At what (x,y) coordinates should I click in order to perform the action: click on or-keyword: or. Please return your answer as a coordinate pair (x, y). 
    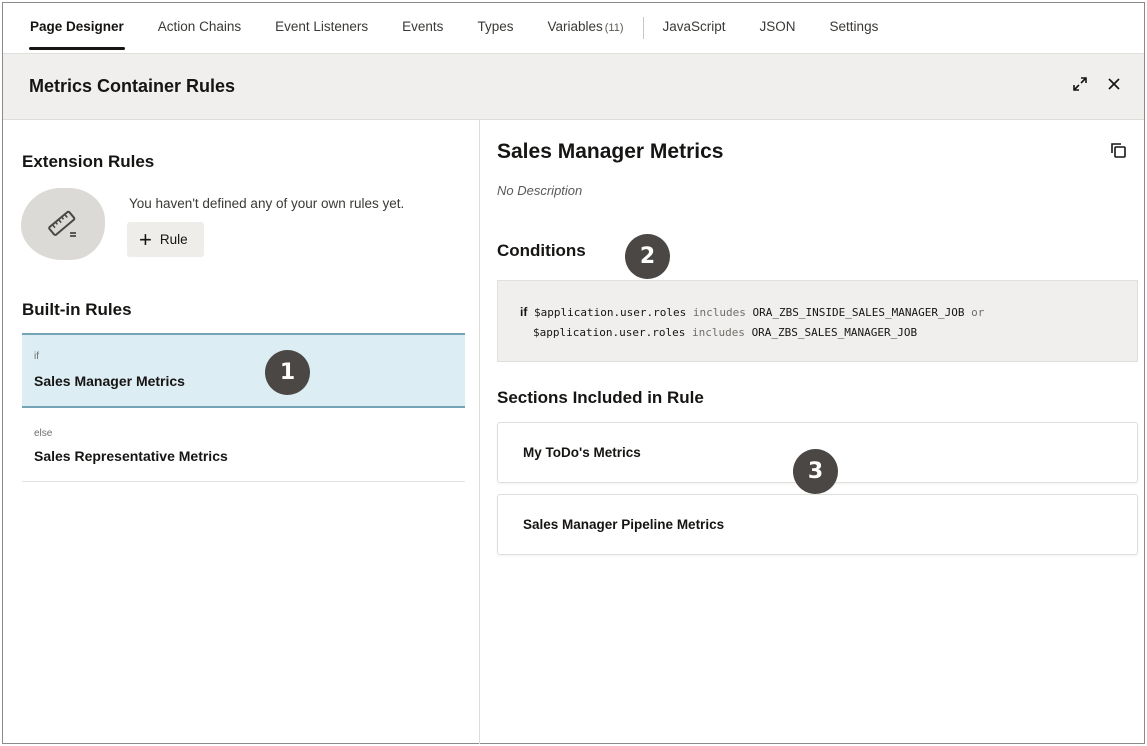
    Looking at the image, I should click on (978, 312).